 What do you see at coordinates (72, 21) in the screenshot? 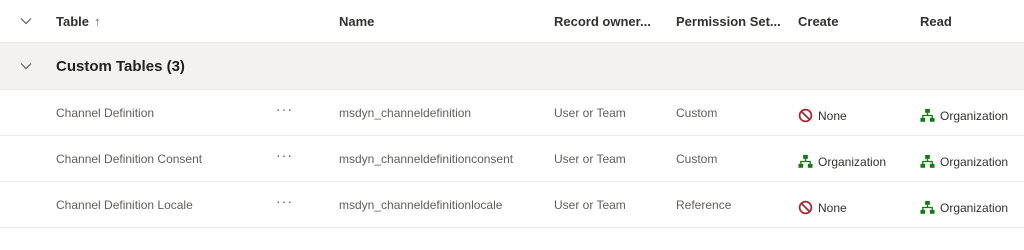
I see `column-header-table-label: Table` at bounding box center [72, 21].